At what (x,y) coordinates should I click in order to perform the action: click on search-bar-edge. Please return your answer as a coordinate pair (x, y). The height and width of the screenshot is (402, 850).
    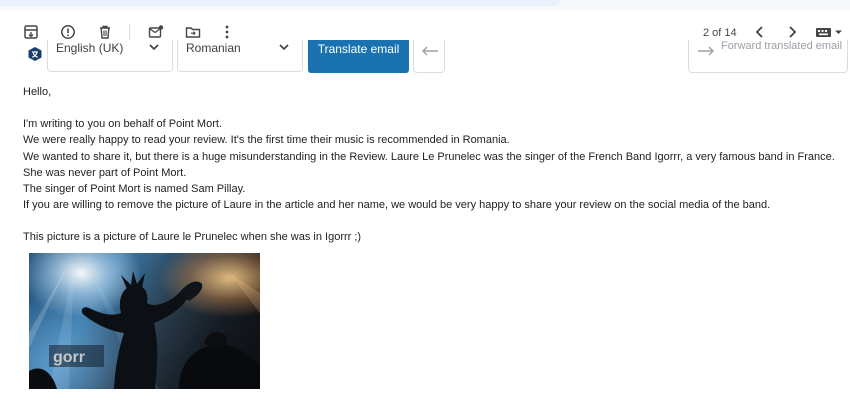
    Looking at the image, I should click on (280, 3).